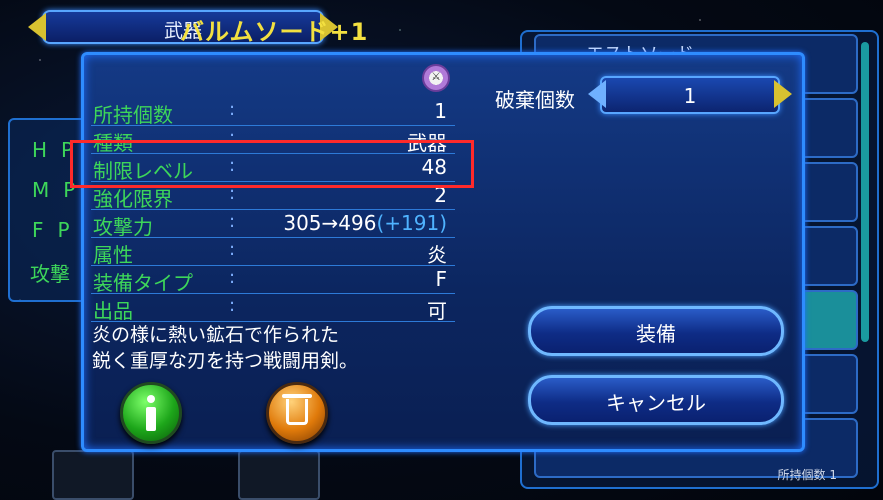 This screenshot has height=500, width=883. Describe the element at coordinates (440, 111) in the screenshot. I see `detail-value: 1` at that location.